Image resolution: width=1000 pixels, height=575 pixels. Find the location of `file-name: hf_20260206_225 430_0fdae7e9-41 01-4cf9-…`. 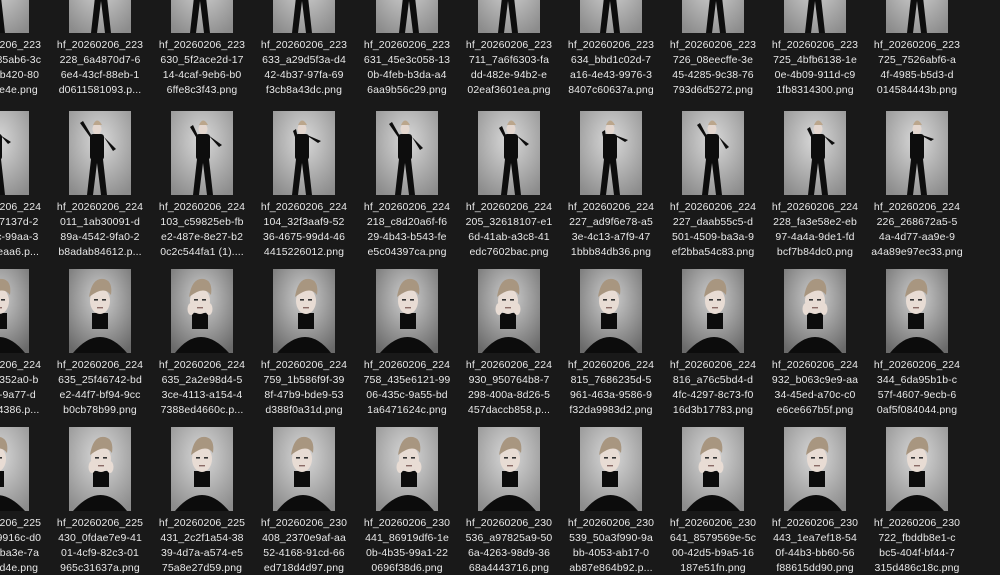

file-name: hf_20260206_225 430_0fdae7e9-41 01-4cf9-… is located at coordinates (100, 545).